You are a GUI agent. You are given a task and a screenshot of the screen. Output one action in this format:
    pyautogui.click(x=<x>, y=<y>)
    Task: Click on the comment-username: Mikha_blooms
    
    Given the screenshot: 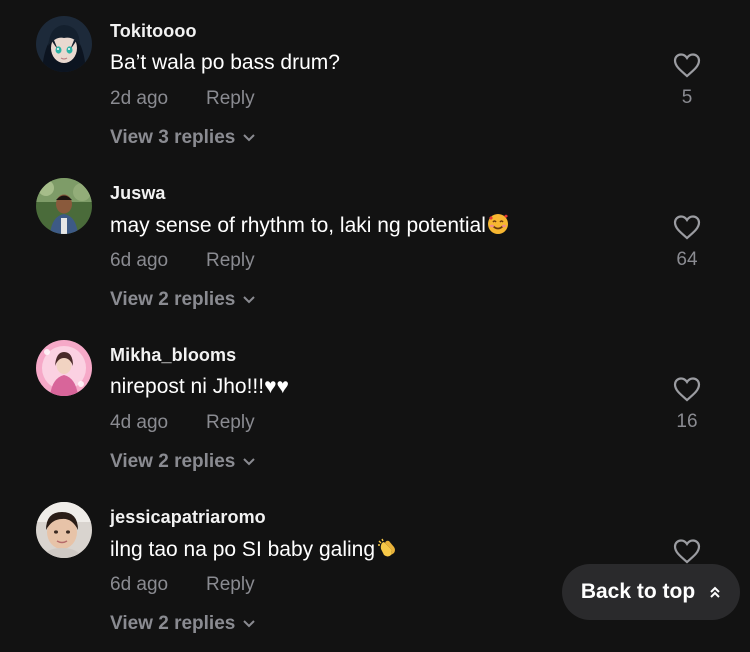 What is the action you would take?
    pyautogui.click(x=173, y=355)
    